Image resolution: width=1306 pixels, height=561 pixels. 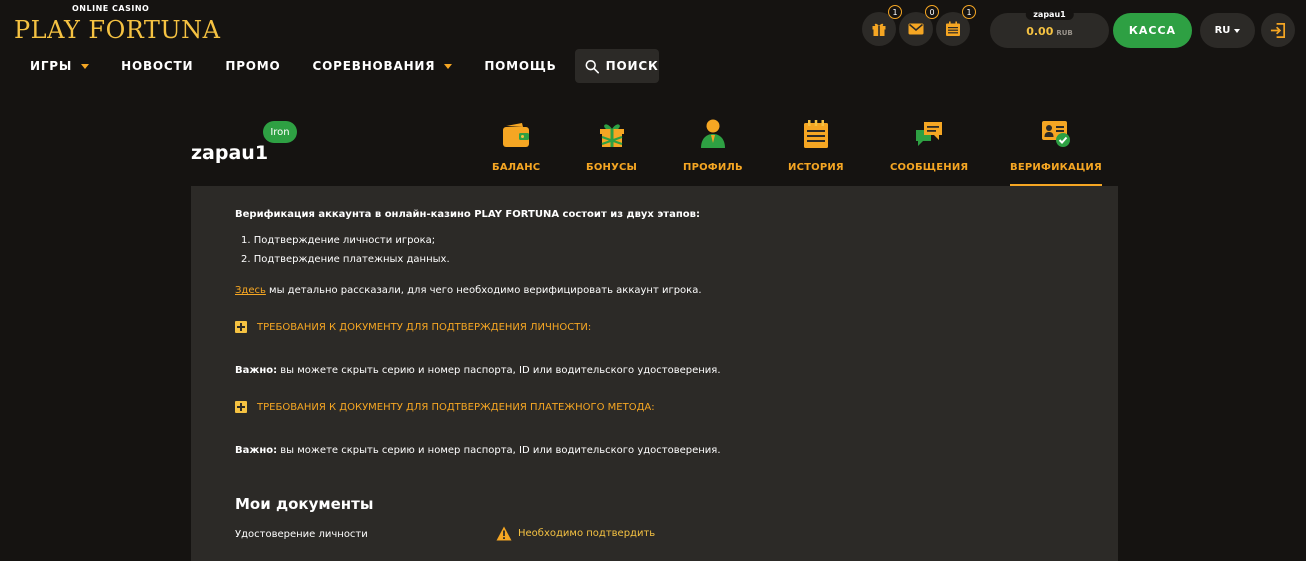 What do you see at coordinates (304, 504) in the screenshot?
I see `my-documents-title: Мои документы` at bounding box center [304, 504].